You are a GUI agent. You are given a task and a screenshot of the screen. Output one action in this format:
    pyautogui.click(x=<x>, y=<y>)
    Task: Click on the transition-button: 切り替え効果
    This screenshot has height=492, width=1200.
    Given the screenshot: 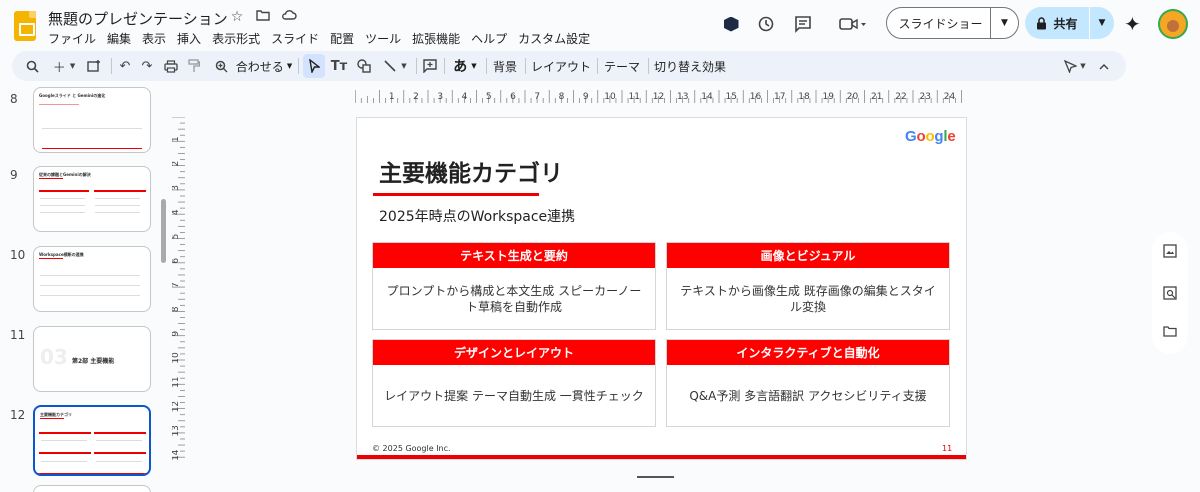 What is the action you would take?
    pyautogui.click(x=690, y=66)
    